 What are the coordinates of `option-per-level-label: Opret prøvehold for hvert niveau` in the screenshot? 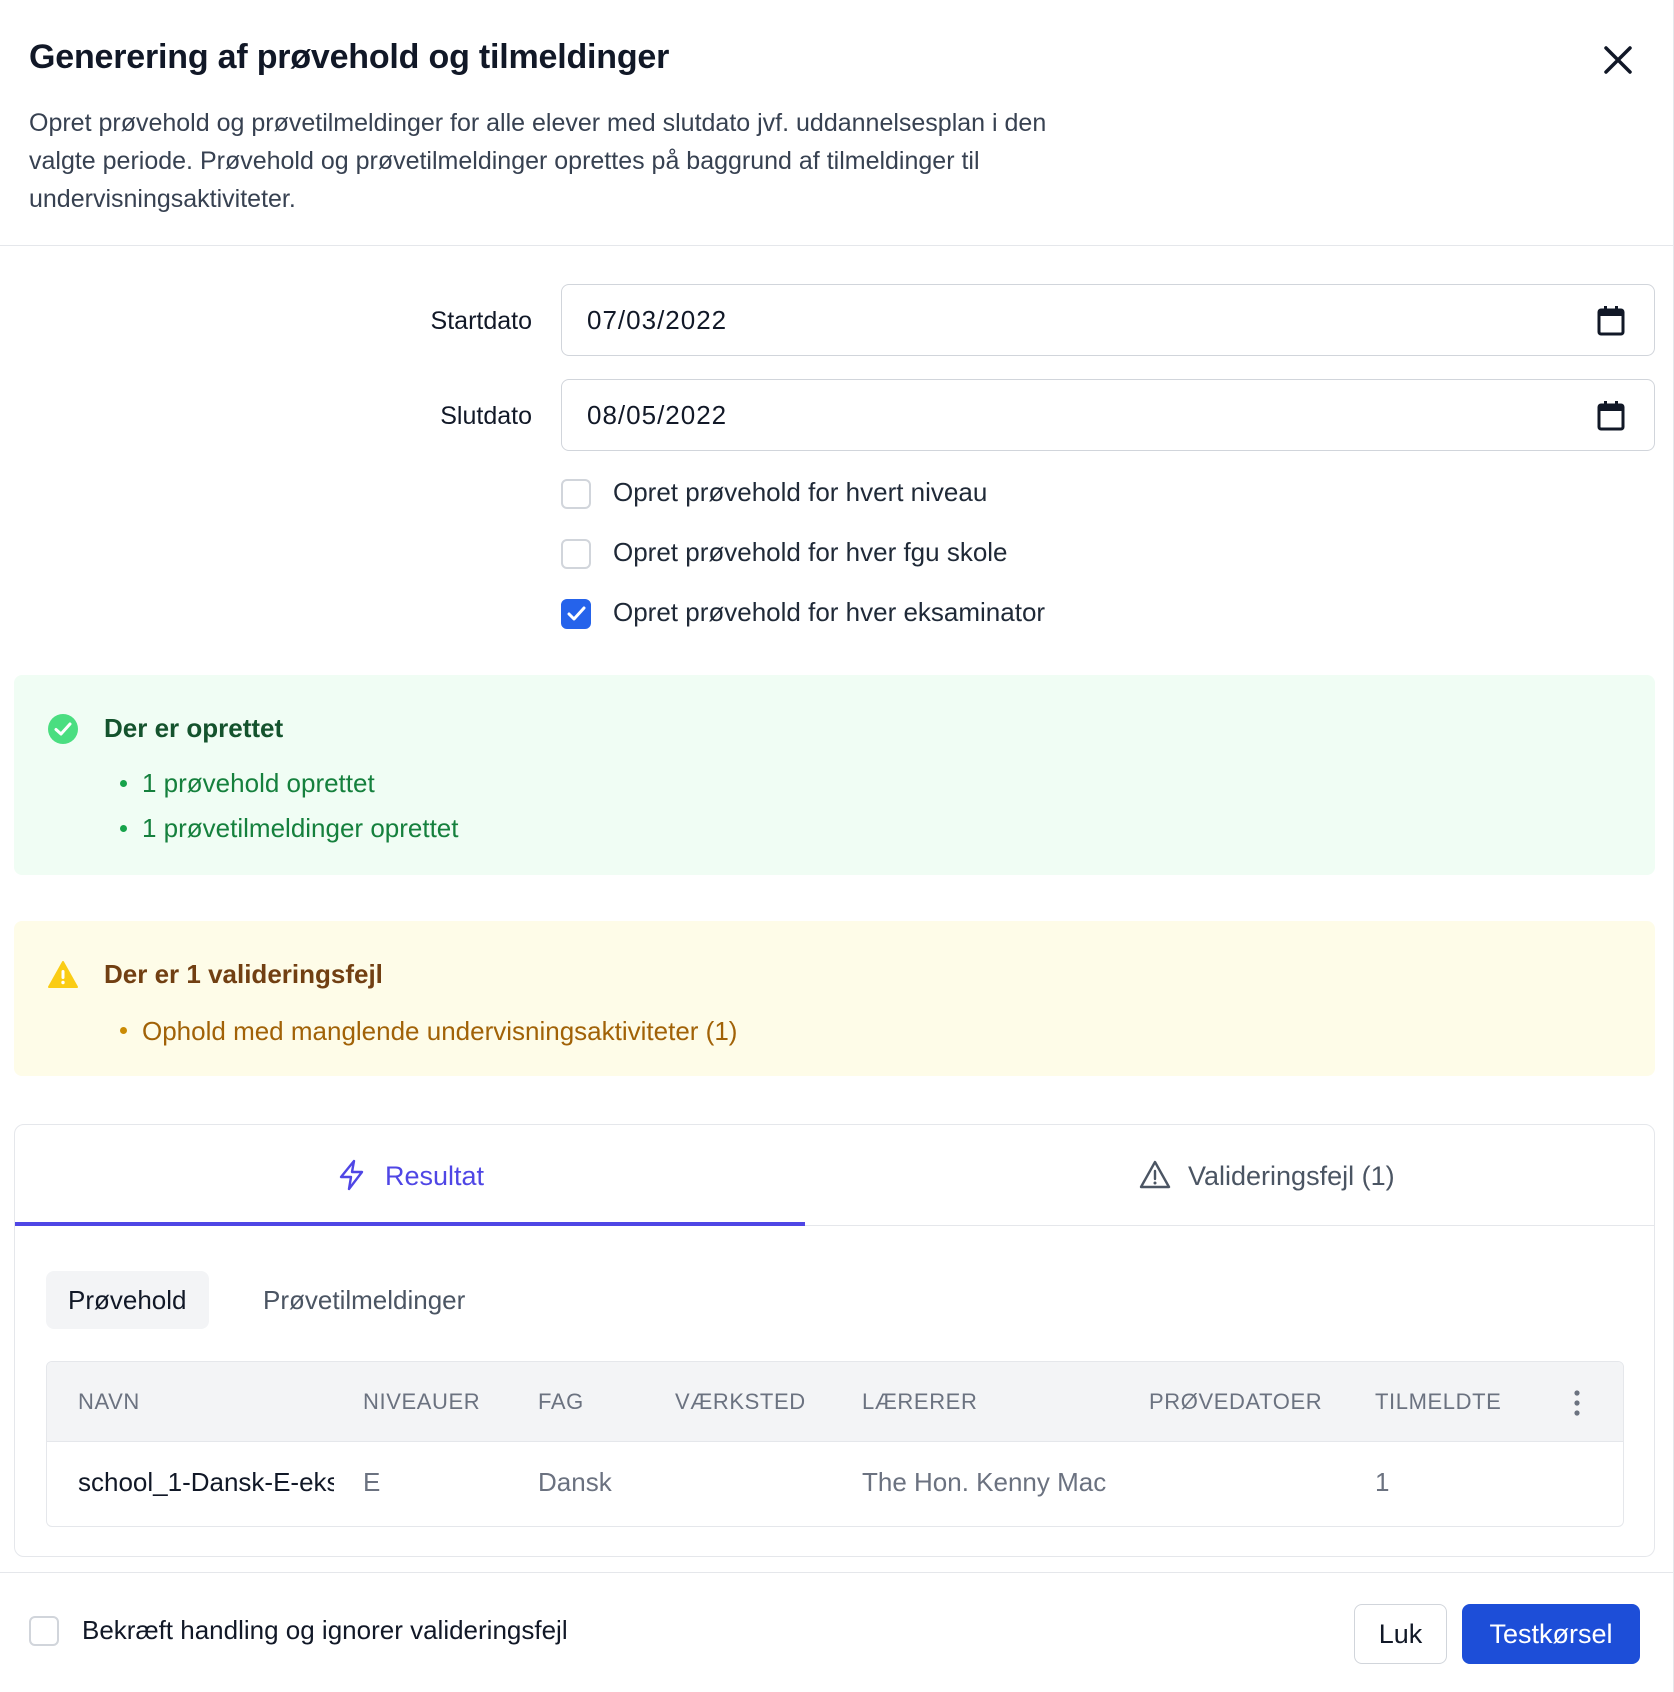 It's located at (800, 492).